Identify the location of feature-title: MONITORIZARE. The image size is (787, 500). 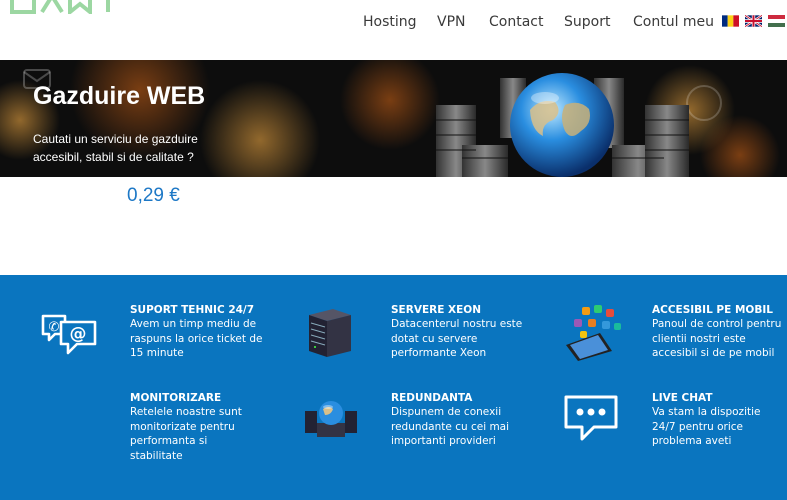
(176, 398).